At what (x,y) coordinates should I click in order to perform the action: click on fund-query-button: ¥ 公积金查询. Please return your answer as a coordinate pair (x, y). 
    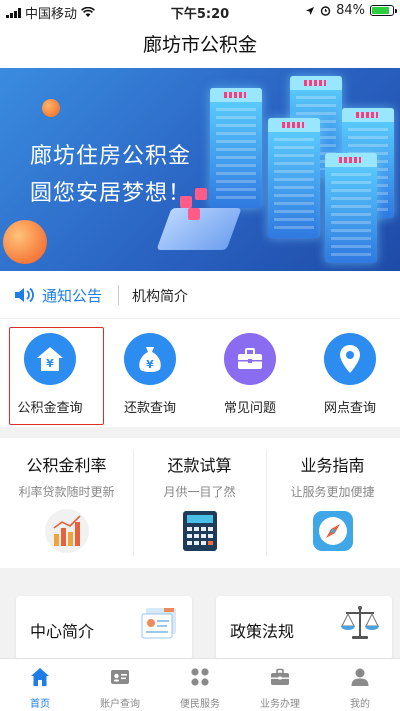
    Looking at the image, I should click on (52, 373).